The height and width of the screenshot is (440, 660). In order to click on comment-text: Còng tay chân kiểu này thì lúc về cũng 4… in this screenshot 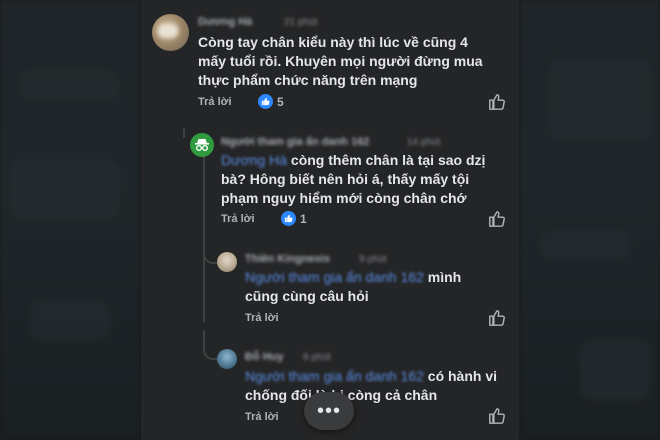, I will do `click(340, 61)`.